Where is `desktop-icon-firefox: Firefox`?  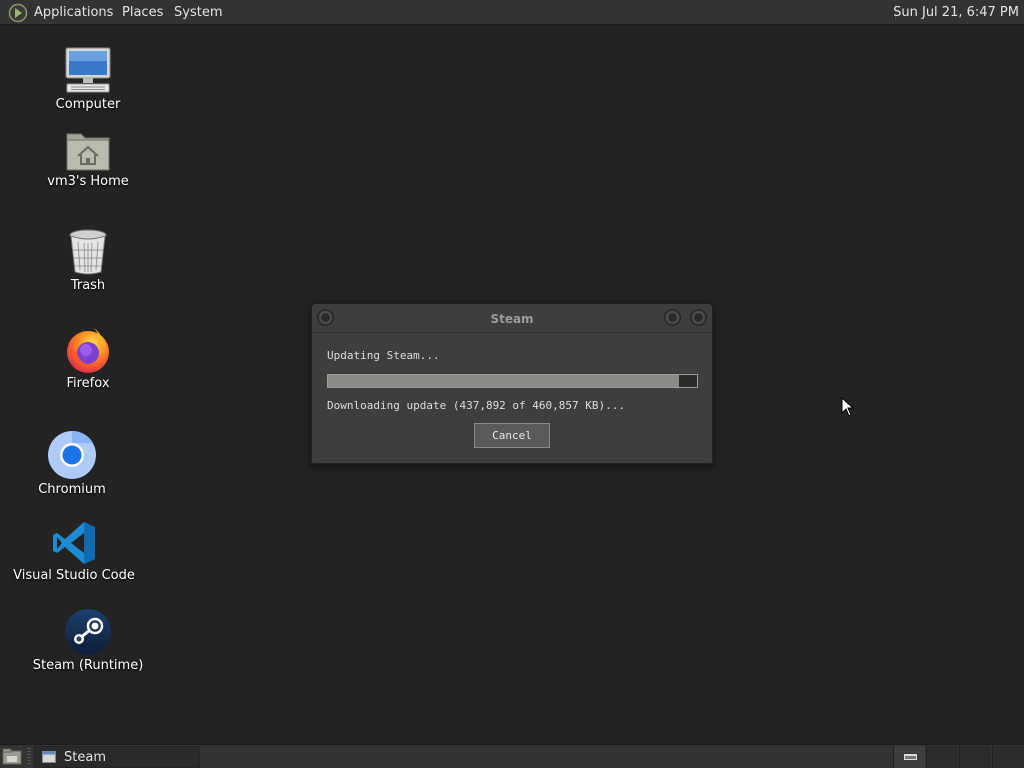 desktop-icon-firefox: Firefox is located at coordinates (88, 358).